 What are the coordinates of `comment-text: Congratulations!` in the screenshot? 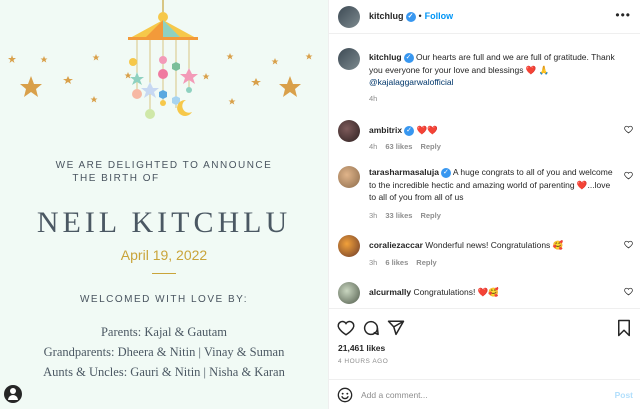 It's located at (444, 292).